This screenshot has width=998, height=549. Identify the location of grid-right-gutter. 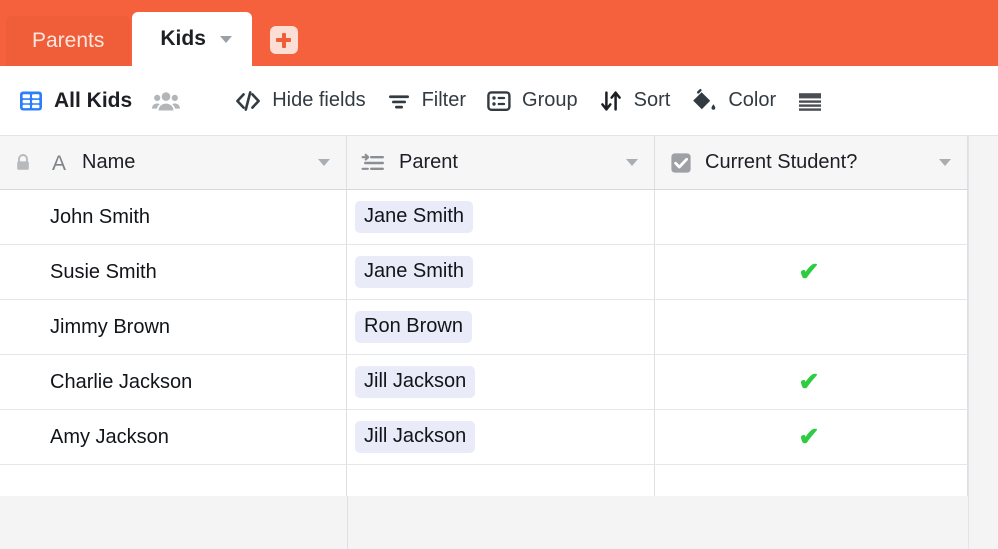
(983, 342).